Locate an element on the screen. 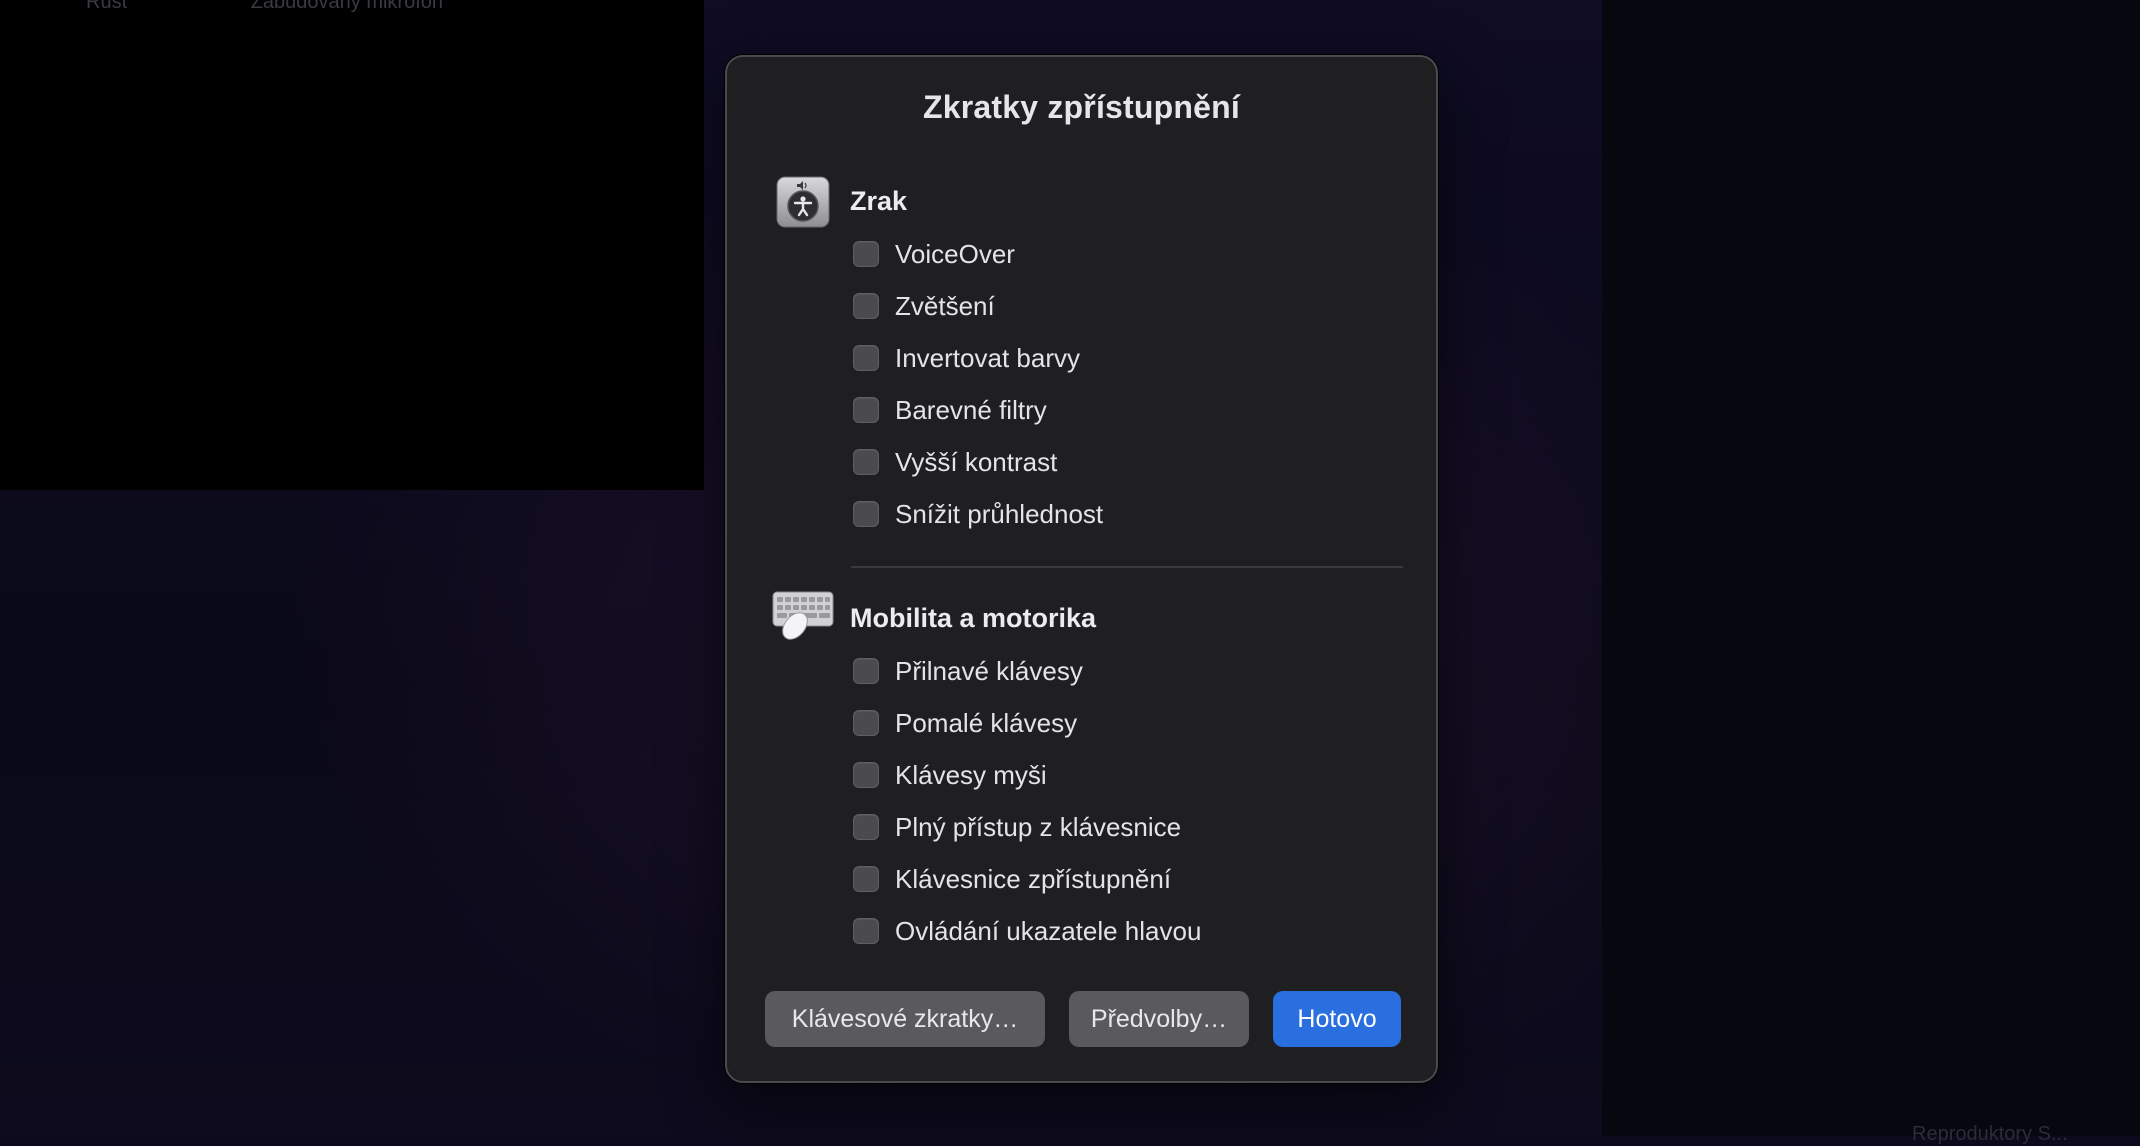 The height and width of the screenshot is (1146, 2140). section-heading-vision: Zrak is located at coordinates (879, 201).